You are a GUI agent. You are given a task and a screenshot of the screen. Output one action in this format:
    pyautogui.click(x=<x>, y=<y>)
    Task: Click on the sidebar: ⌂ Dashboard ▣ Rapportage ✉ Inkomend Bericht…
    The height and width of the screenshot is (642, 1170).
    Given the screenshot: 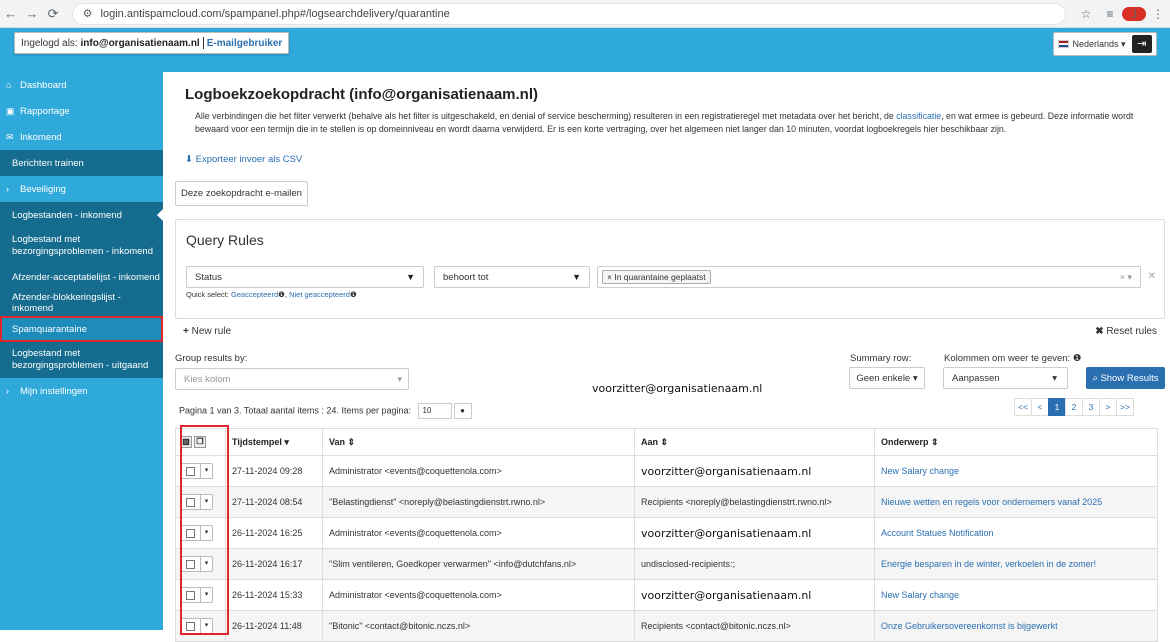 What is the action you would take?
    pyautogui.click(x=81, y=351)
    